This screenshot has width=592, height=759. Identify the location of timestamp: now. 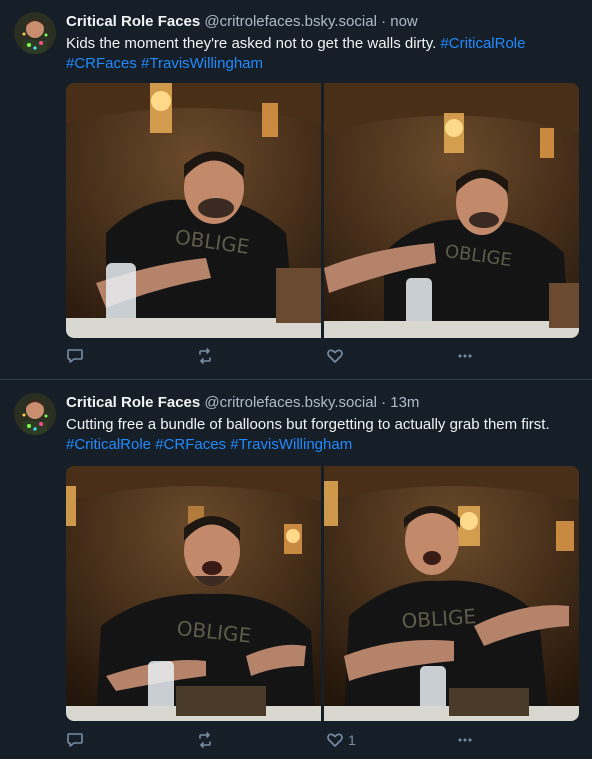
(404, 21).